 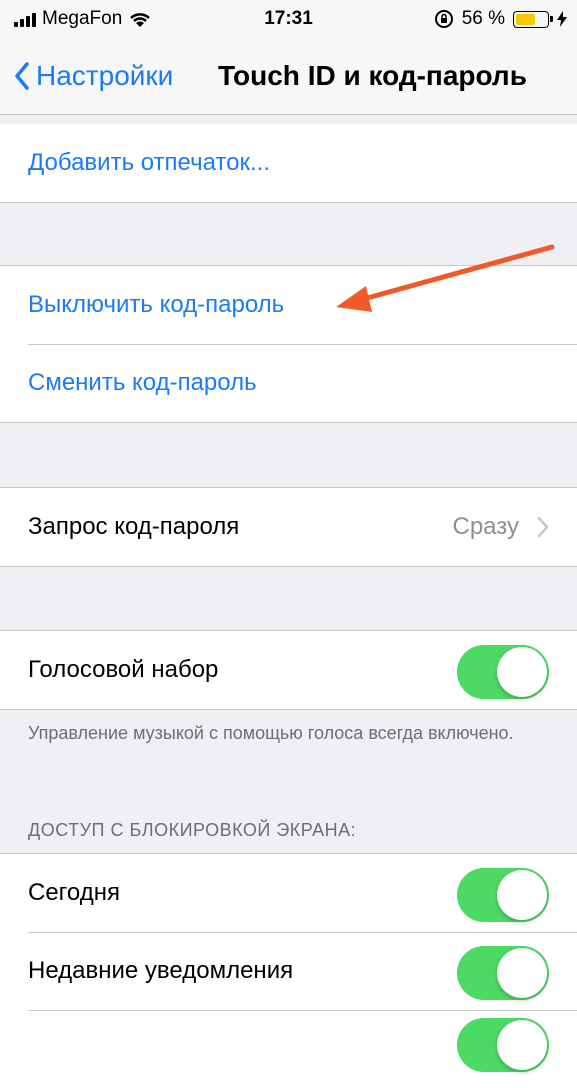 I want to click on back-button: Настройки, so click(x=93, y=76).